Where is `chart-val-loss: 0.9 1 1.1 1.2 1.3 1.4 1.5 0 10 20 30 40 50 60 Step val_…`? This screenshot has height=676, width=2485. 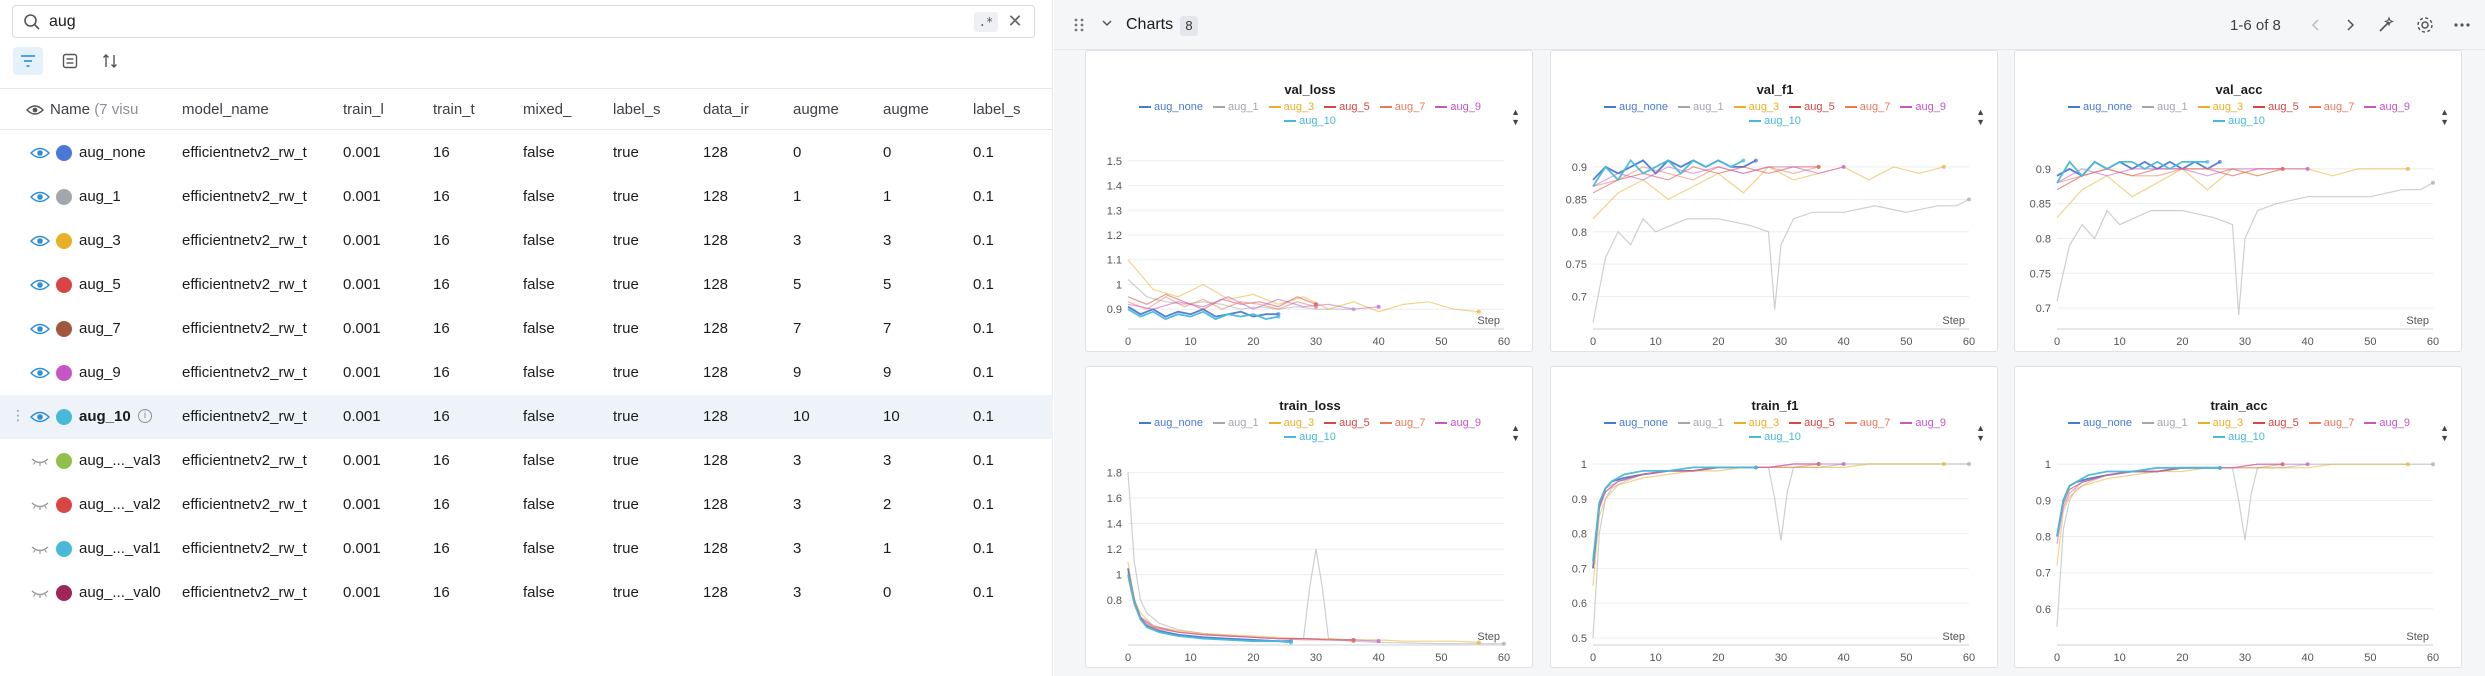
chart-val-loss: 0.9 1 1.1 1.2 1.3 1.4 1.5 0 10 20 30 40 50 60 Step val_… is located at coordinates (1309, 201).